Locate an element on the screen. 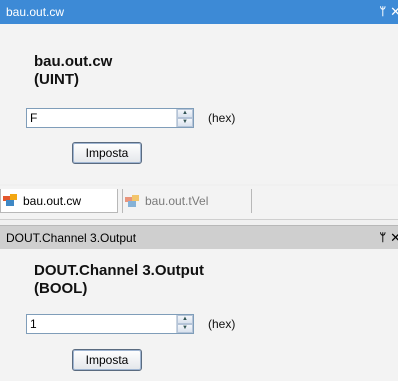 The height and width of the screenshot is (381, 398). value-spinbox: 1 ▲ ▼ is located at coordinates (110, 324).